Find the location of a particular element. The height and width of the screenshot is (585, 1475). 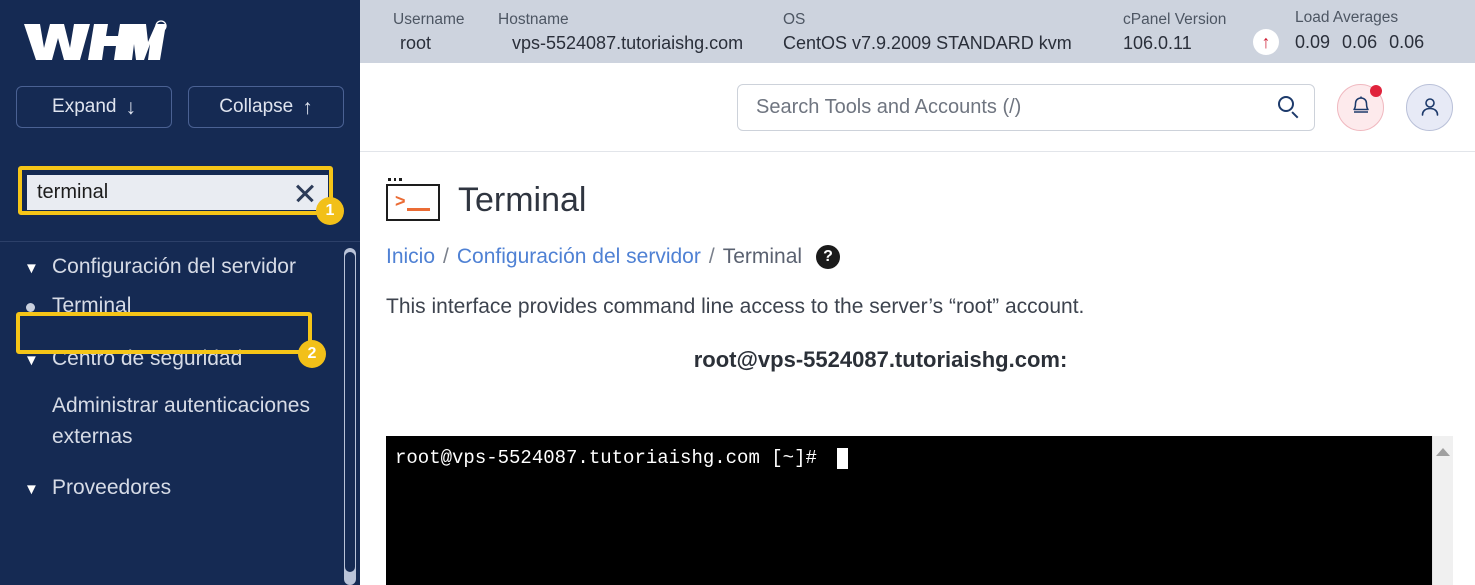

search-icon is located at coordinates (1288, 107).